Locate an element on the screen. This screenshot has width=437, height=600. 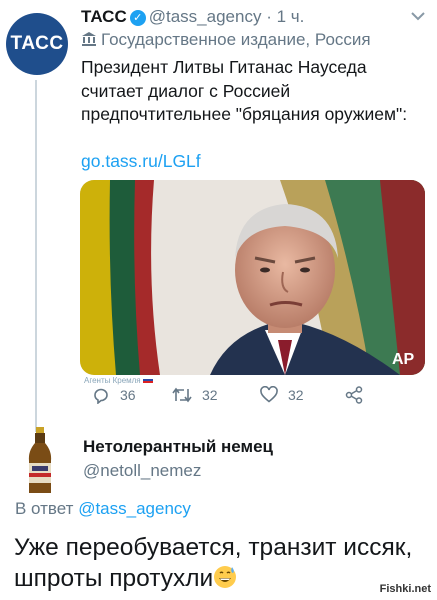
state-media-text: Государственное издание, Россия is located at coordinates (236, 39).